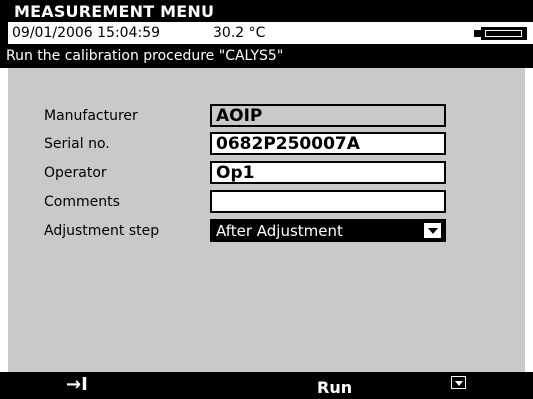 This screenshot has height=399, width=533. Describe the element at coordinates (91, 116) in the screenshot. I see `manufacturer-label: Manufacturer` at that location.